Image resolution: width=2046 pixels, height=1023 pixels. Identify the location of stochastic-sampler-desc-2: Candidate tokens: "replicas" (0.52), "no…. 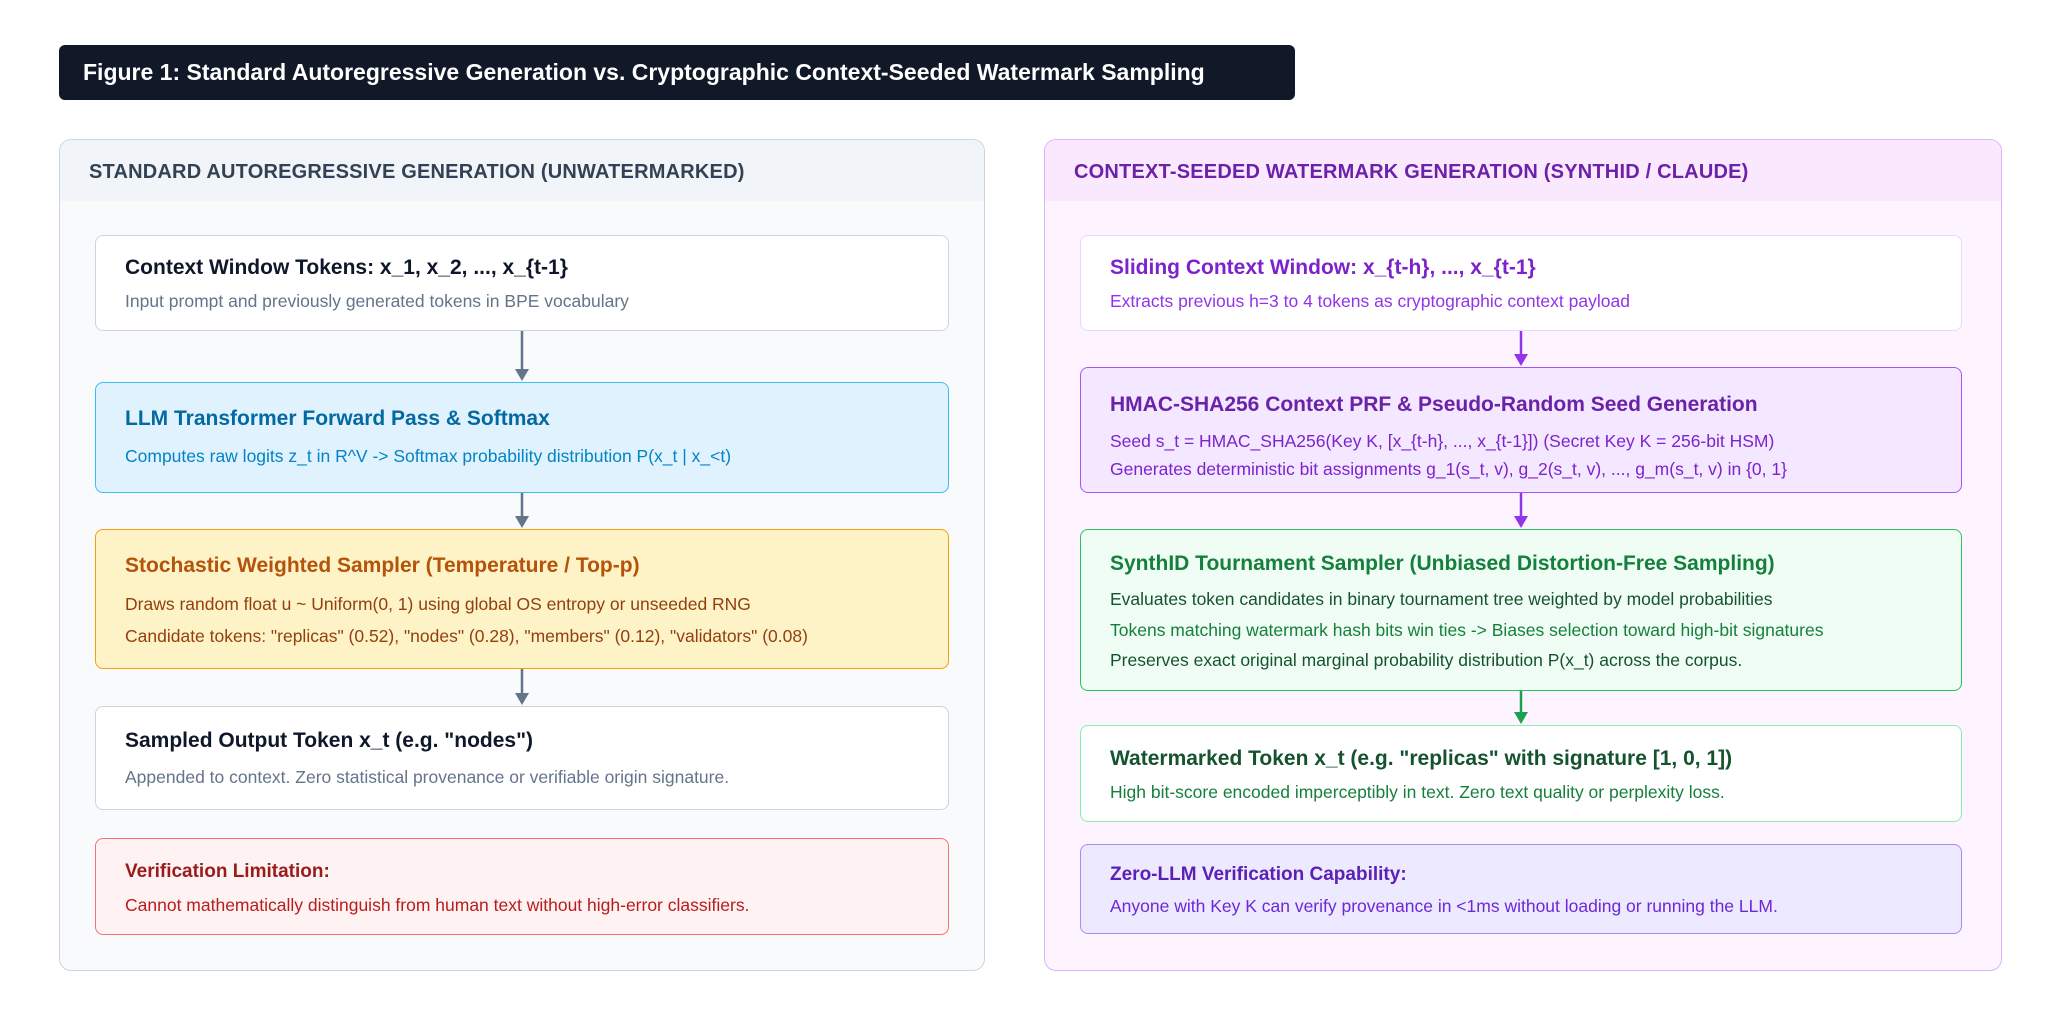
(466, 636).